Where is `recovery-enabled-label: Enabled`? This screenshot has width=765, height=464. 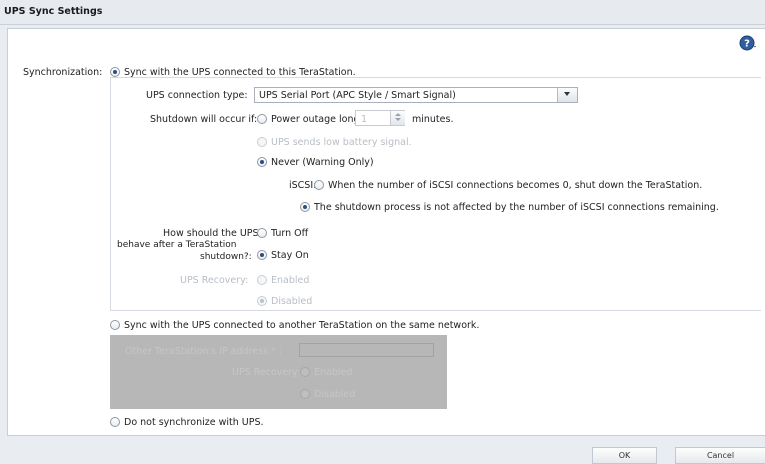
recovery-enabled-label: Enabled is located at coordinates (290, 280).